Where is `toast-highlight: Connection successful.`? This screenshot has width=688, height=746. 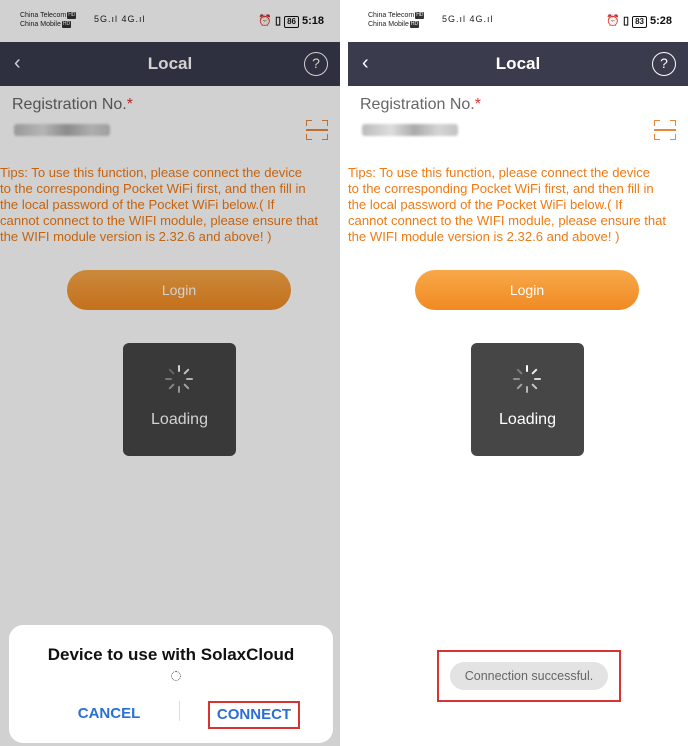
toast-highlight: Connection successful. is located at coordinates (529, 676).